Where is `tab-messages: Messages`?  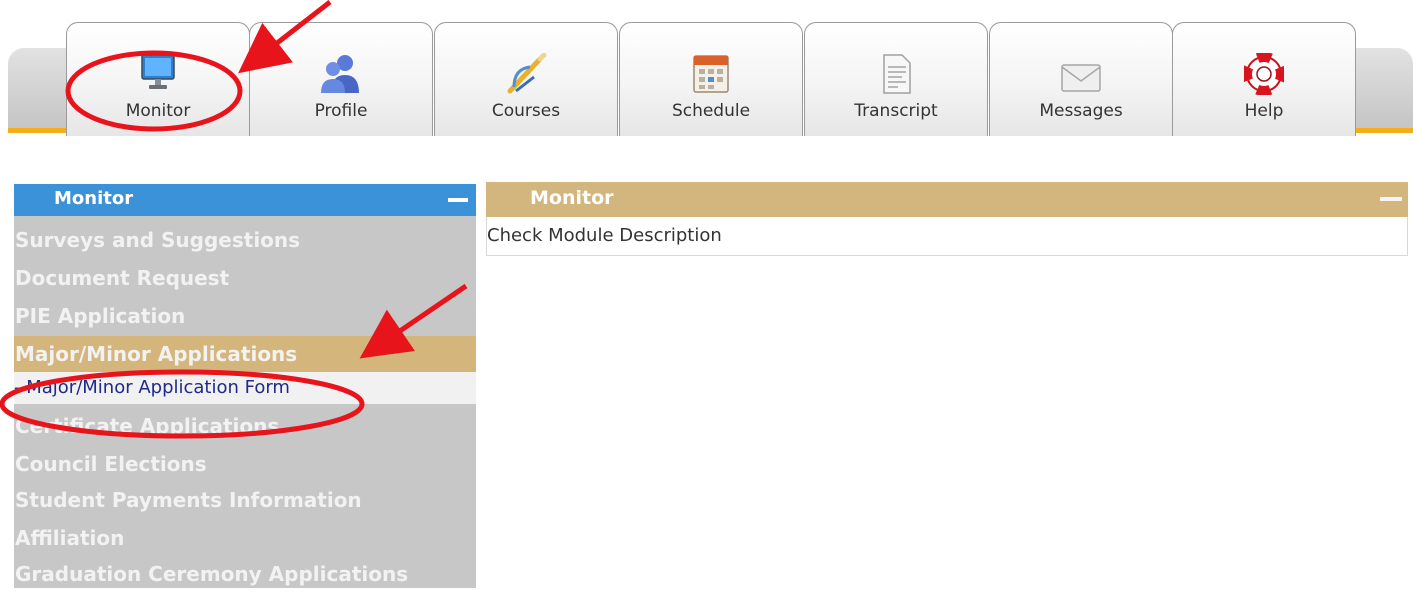
tab-messages: Messages is located at coordinates (1081, 79).